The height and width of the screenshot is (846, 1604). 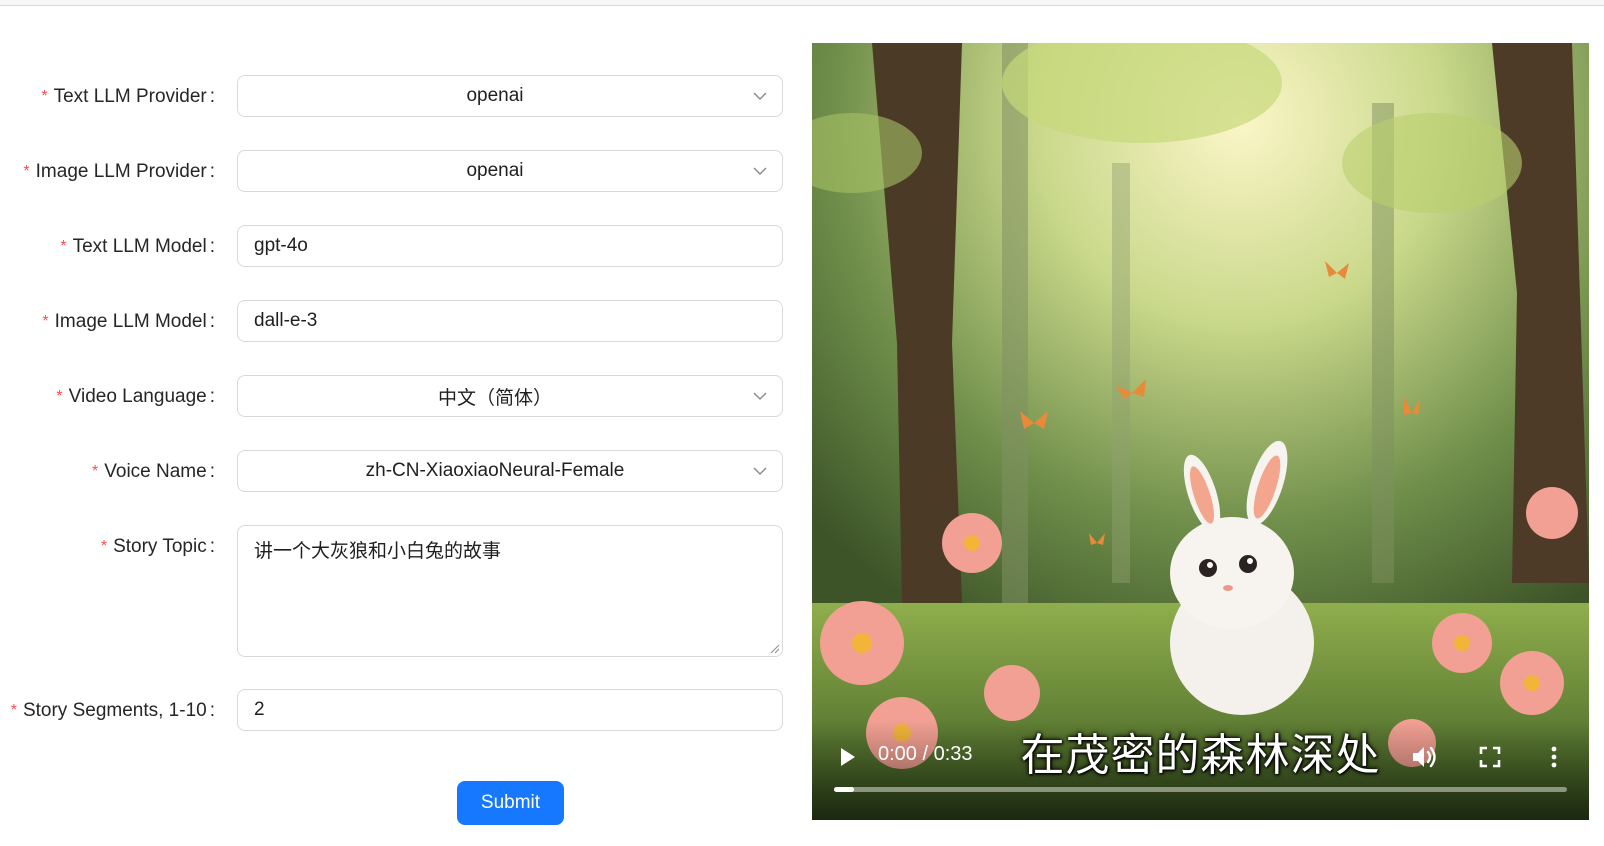 I want to click on field-label-text: Voice Name, so click(x=155, y=471).